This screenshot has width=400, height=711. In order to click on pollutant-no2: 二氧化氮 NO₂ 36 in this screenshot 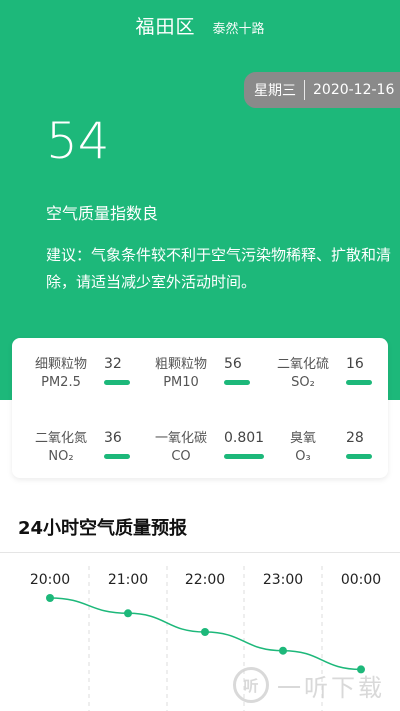, I will do `click(83, 442)`.